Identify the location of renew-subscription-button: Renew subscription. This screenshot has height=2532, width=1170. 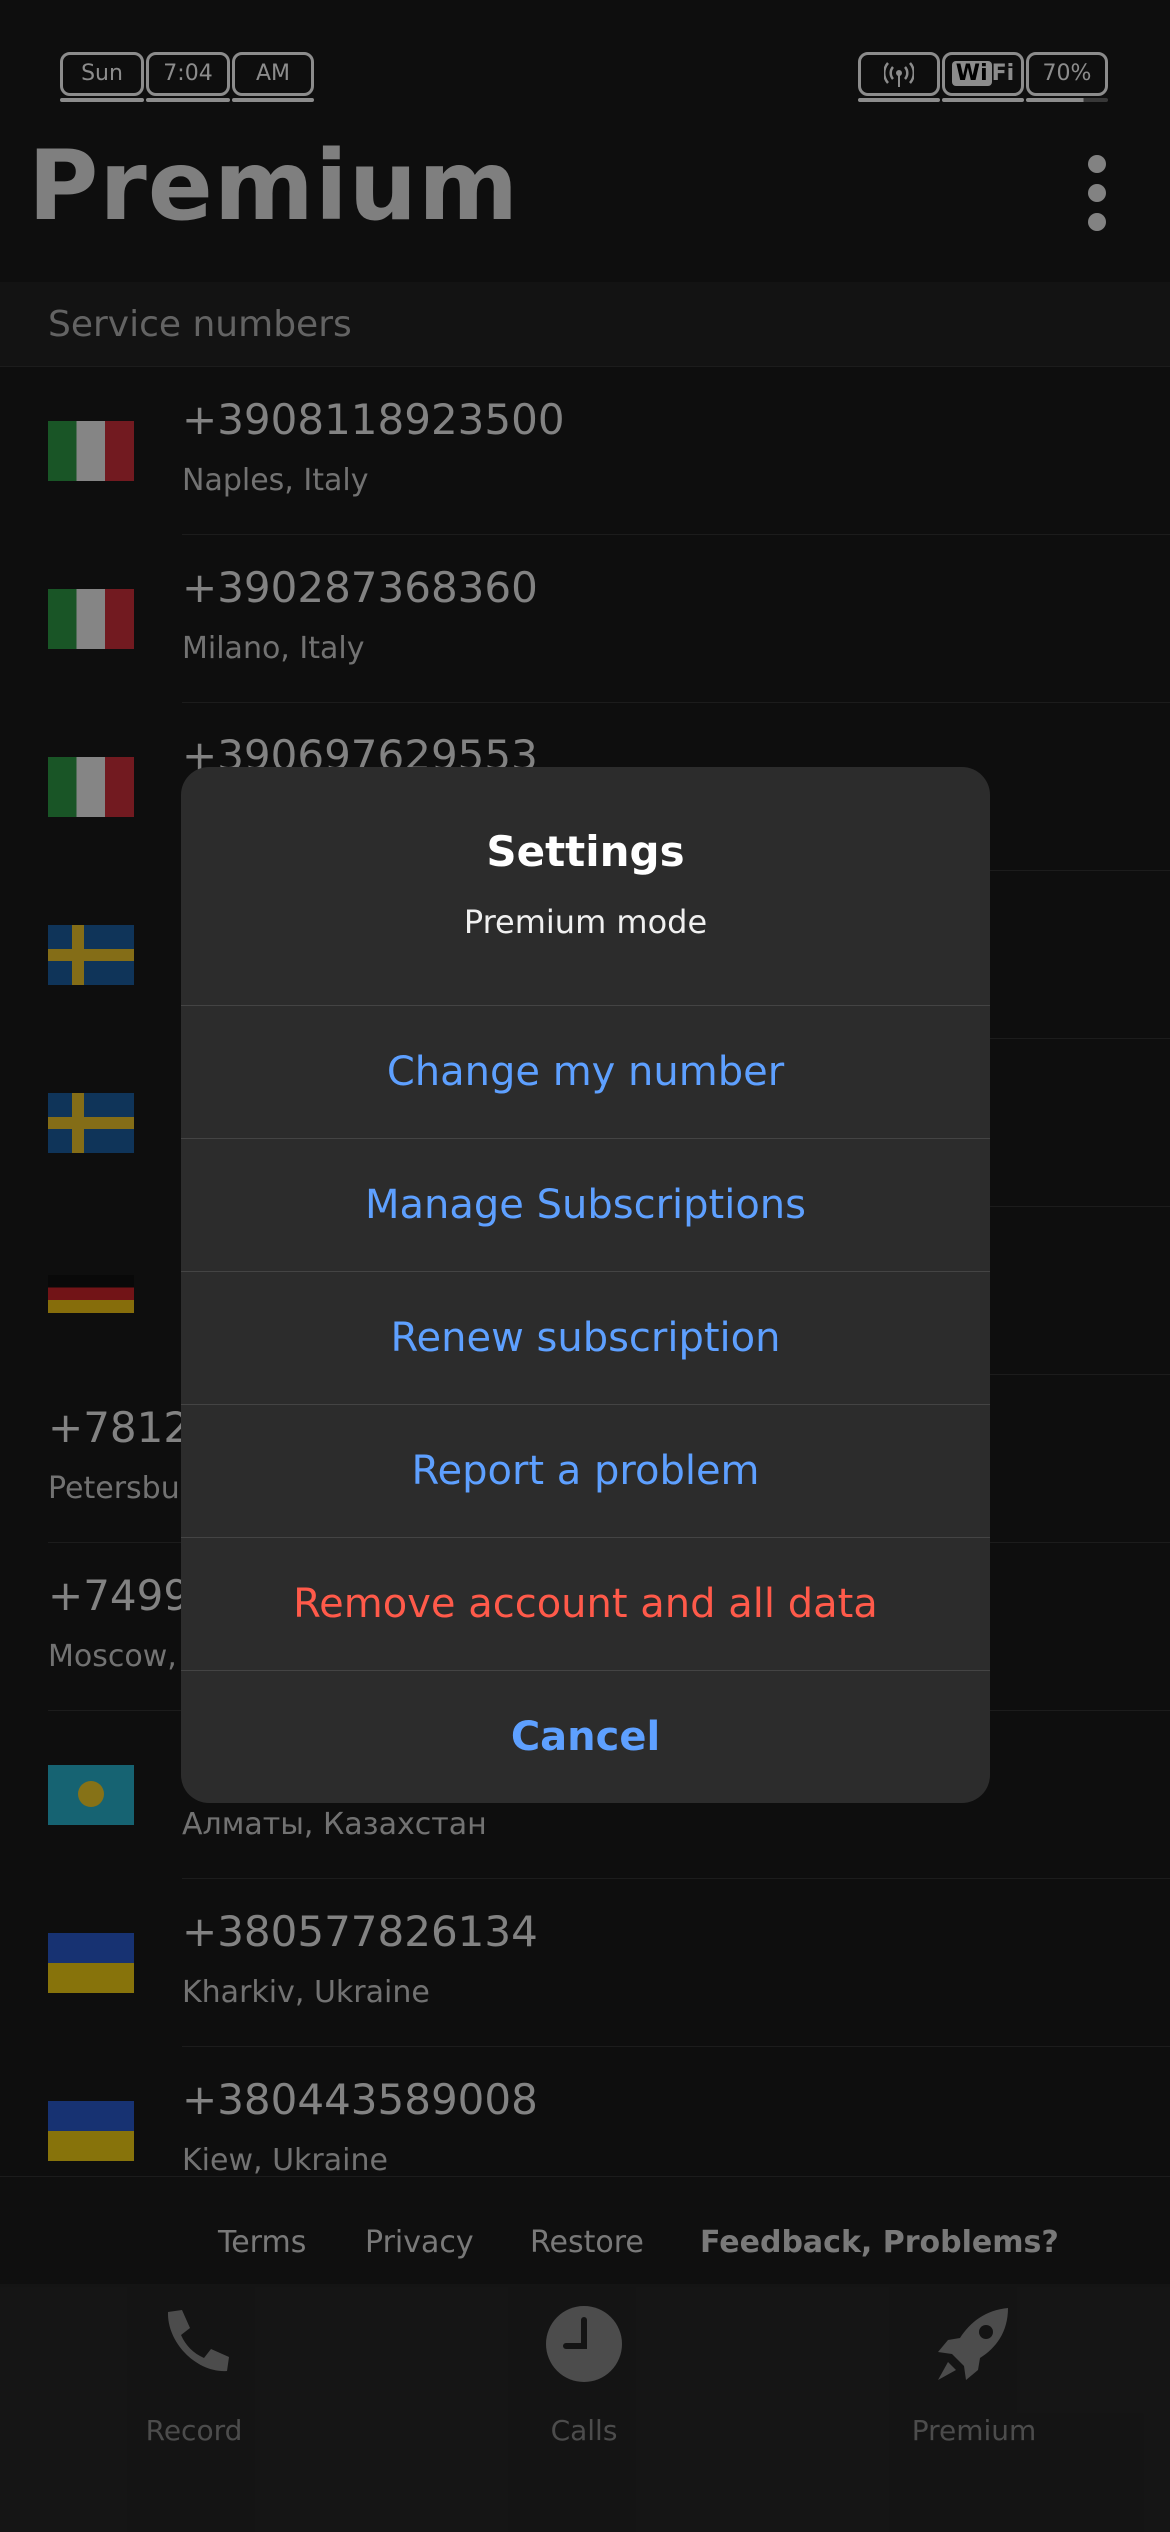
(585, 1338).